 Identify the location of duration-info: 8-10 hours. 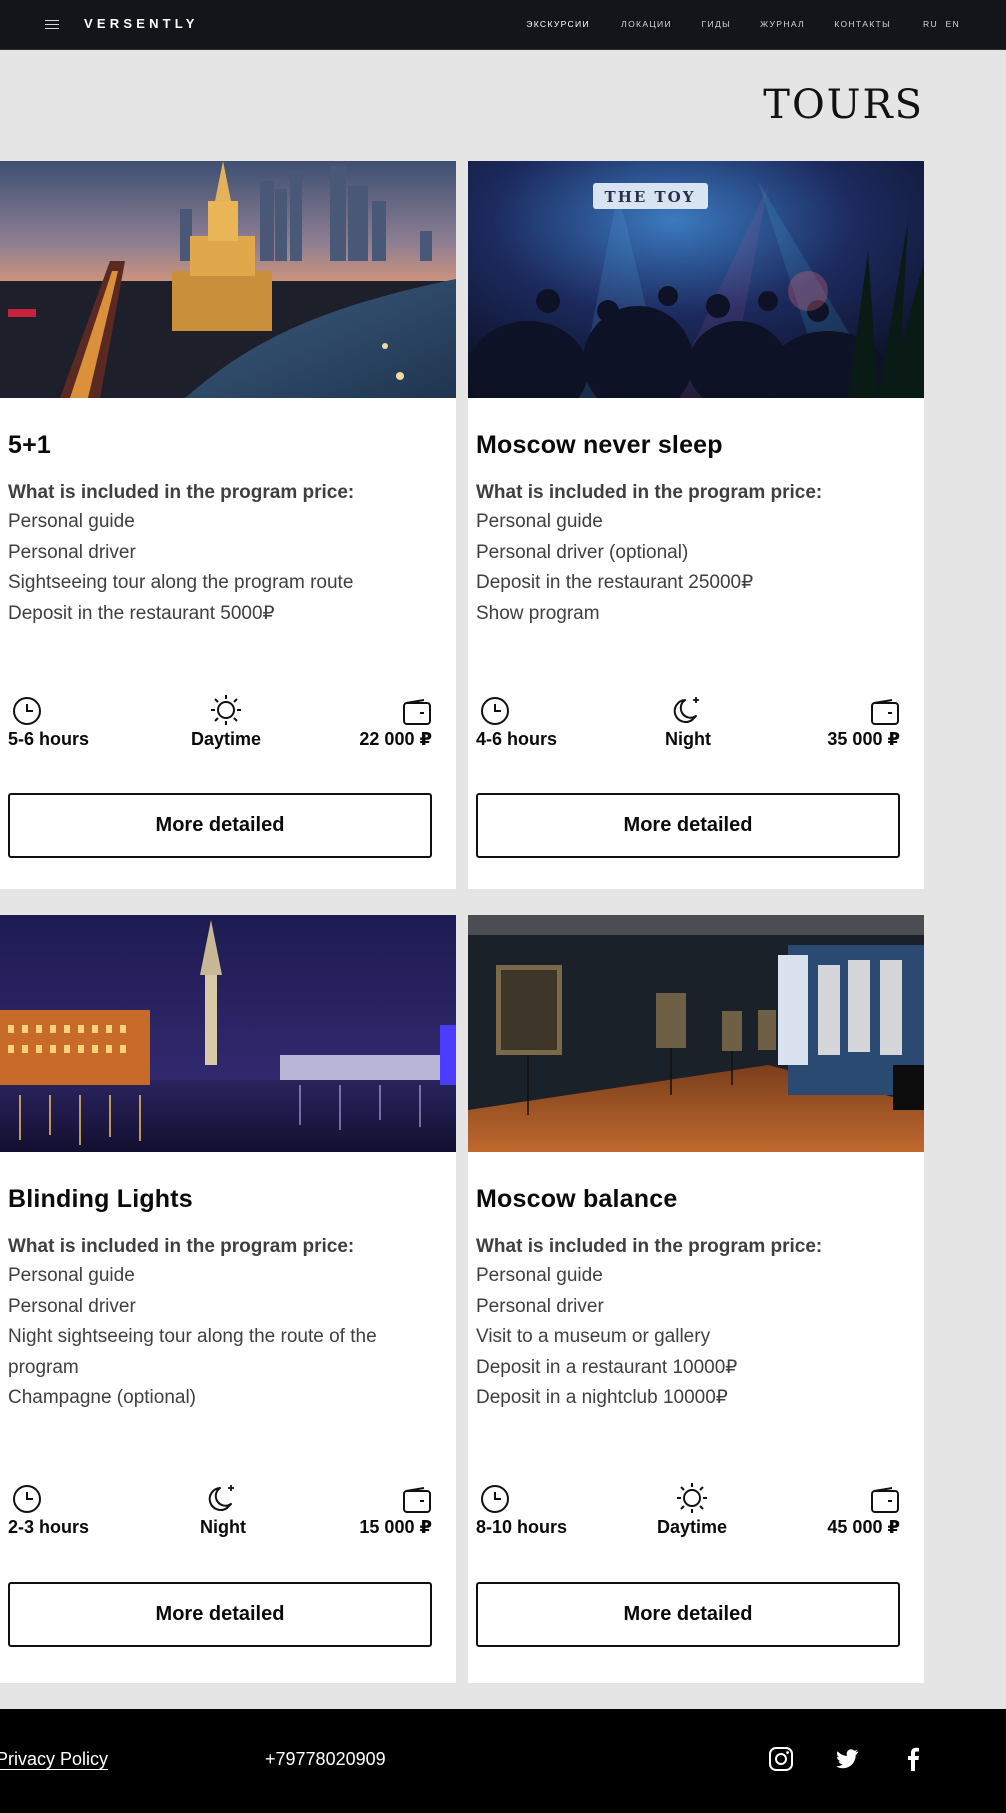
(521, 1510).